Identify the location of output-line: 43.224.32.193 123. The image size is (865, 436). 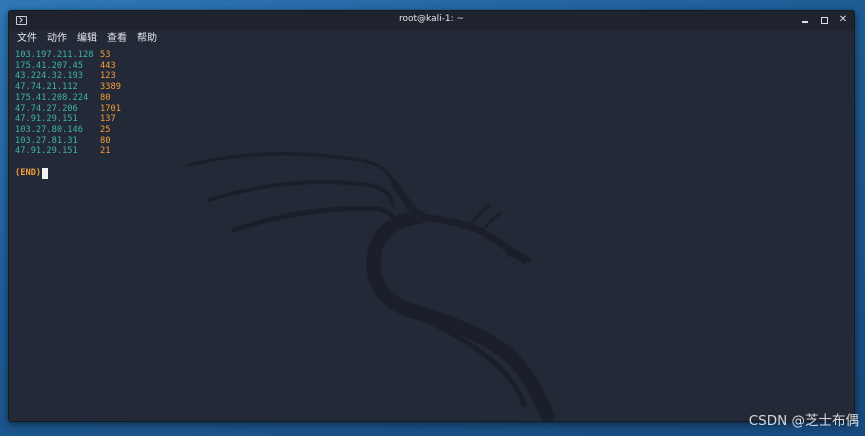
(68, 76).